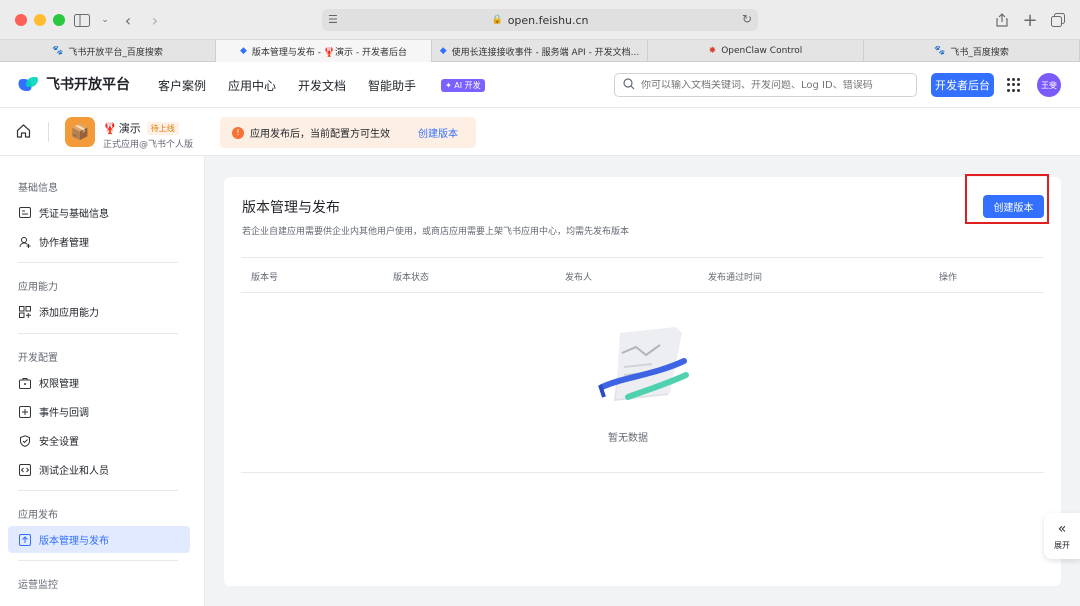 This screenshot has height=606, width=1080. I want to click on event-plus-icon, so click(25, 411).